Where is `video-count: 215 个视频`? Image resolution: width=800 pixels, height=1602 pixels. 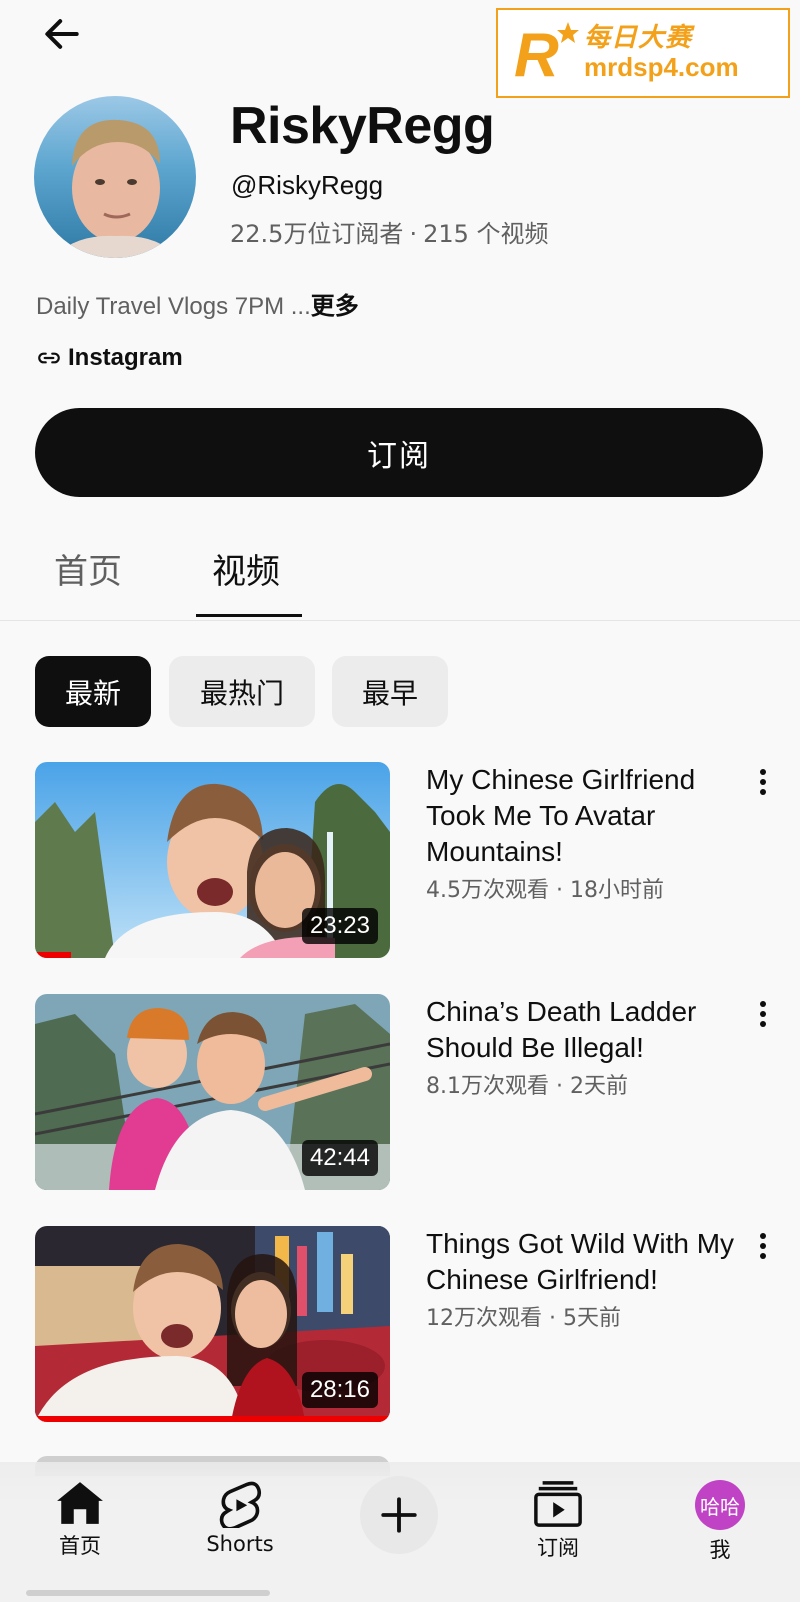
video-count: 215 个视频 is located at coordinates (486, 234).